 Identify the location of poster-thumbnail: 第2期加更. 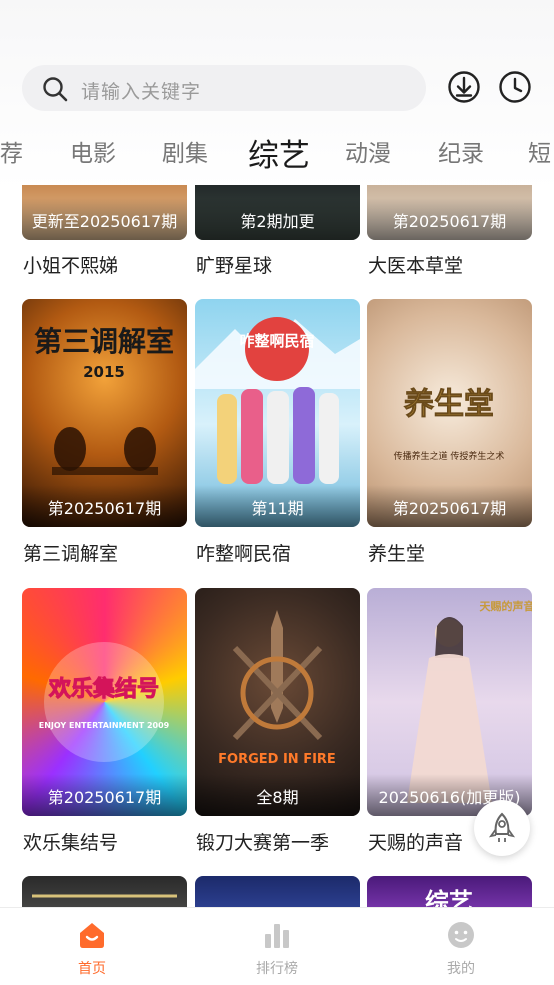
(277, 212).